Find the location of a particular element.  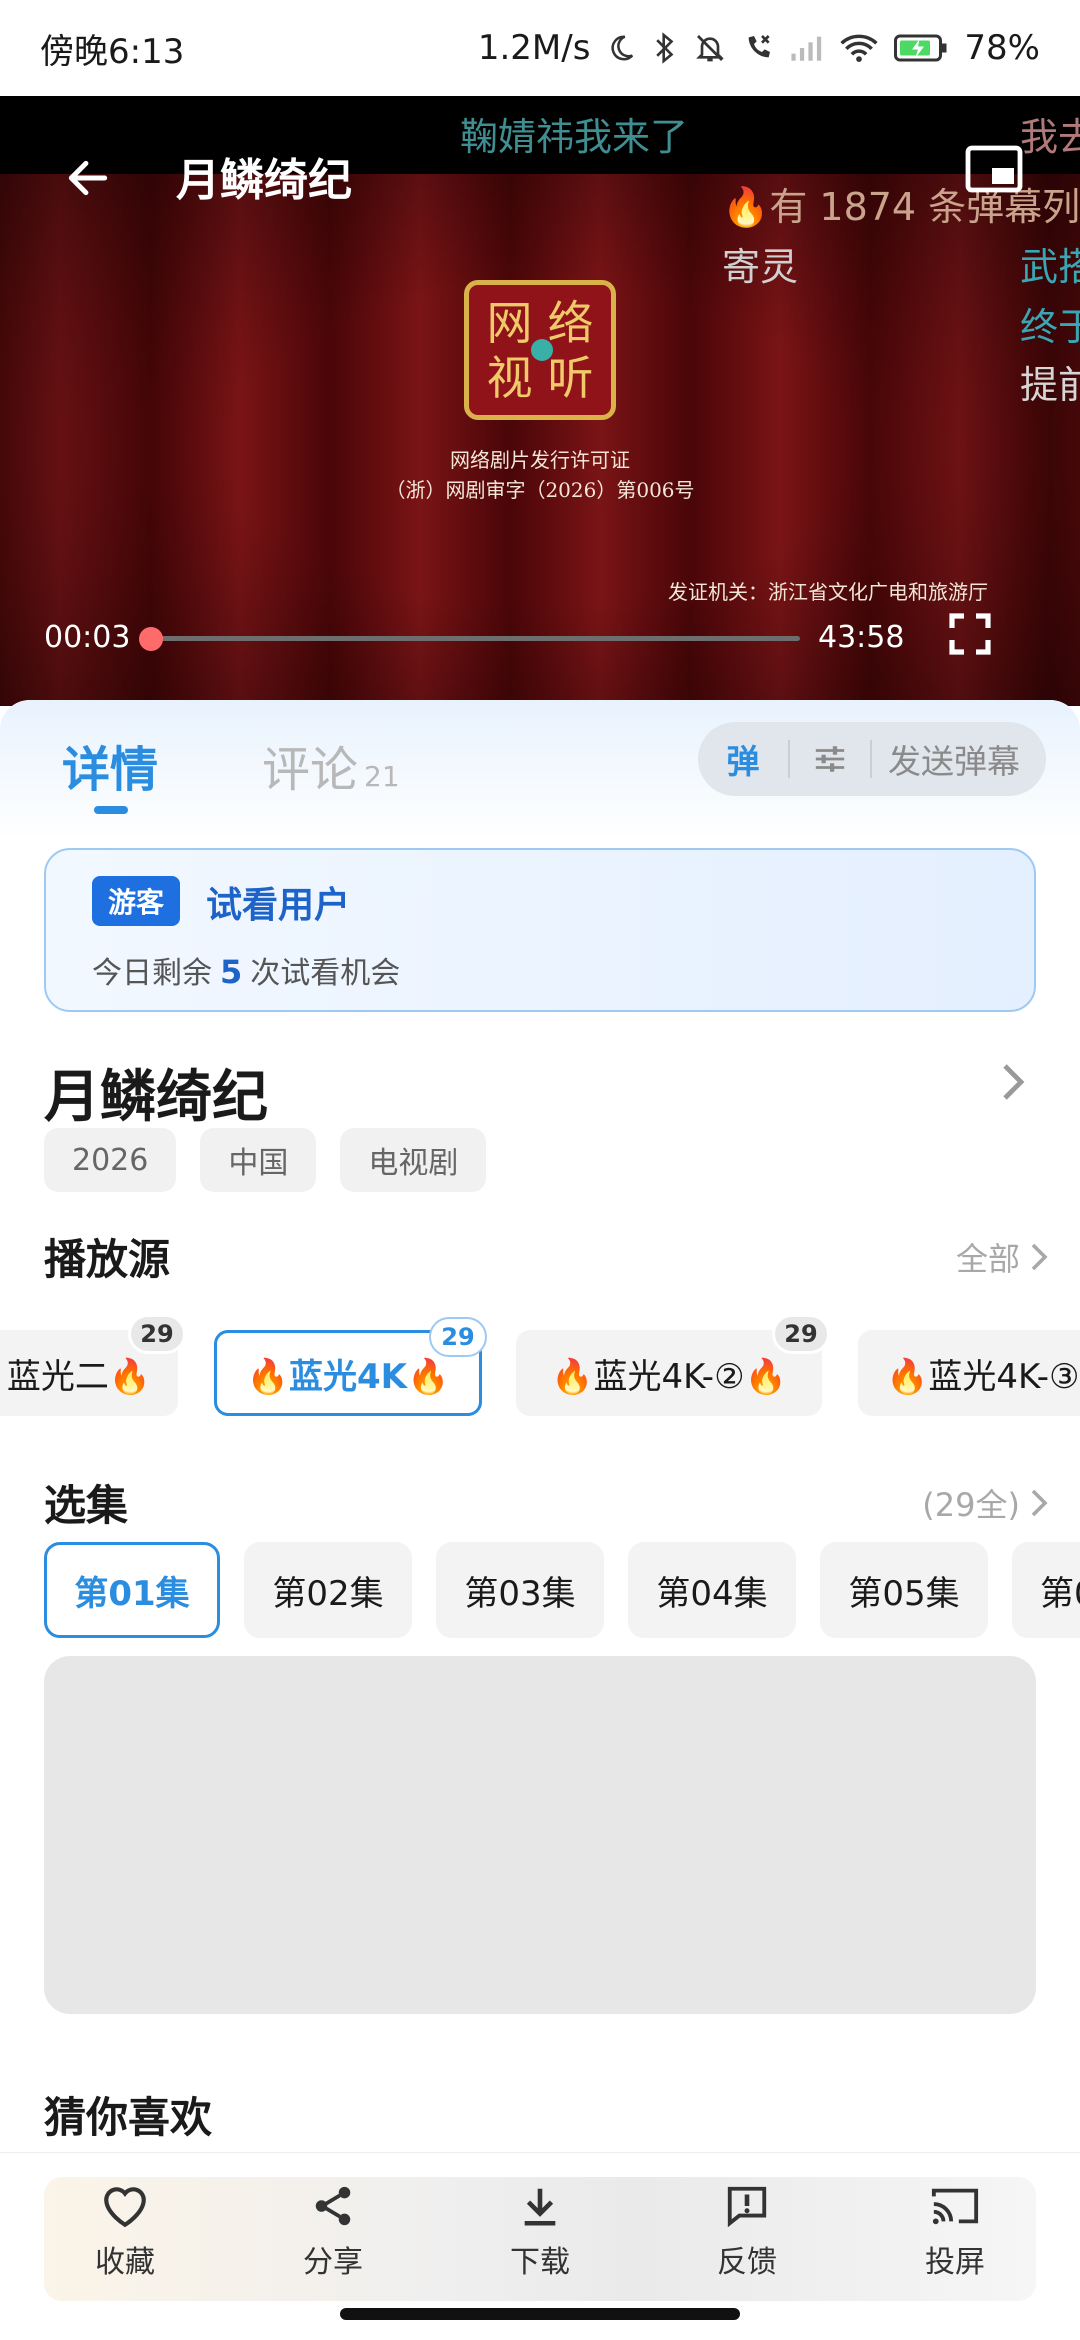

fullscreen-button is located at coordinates (970, 634).